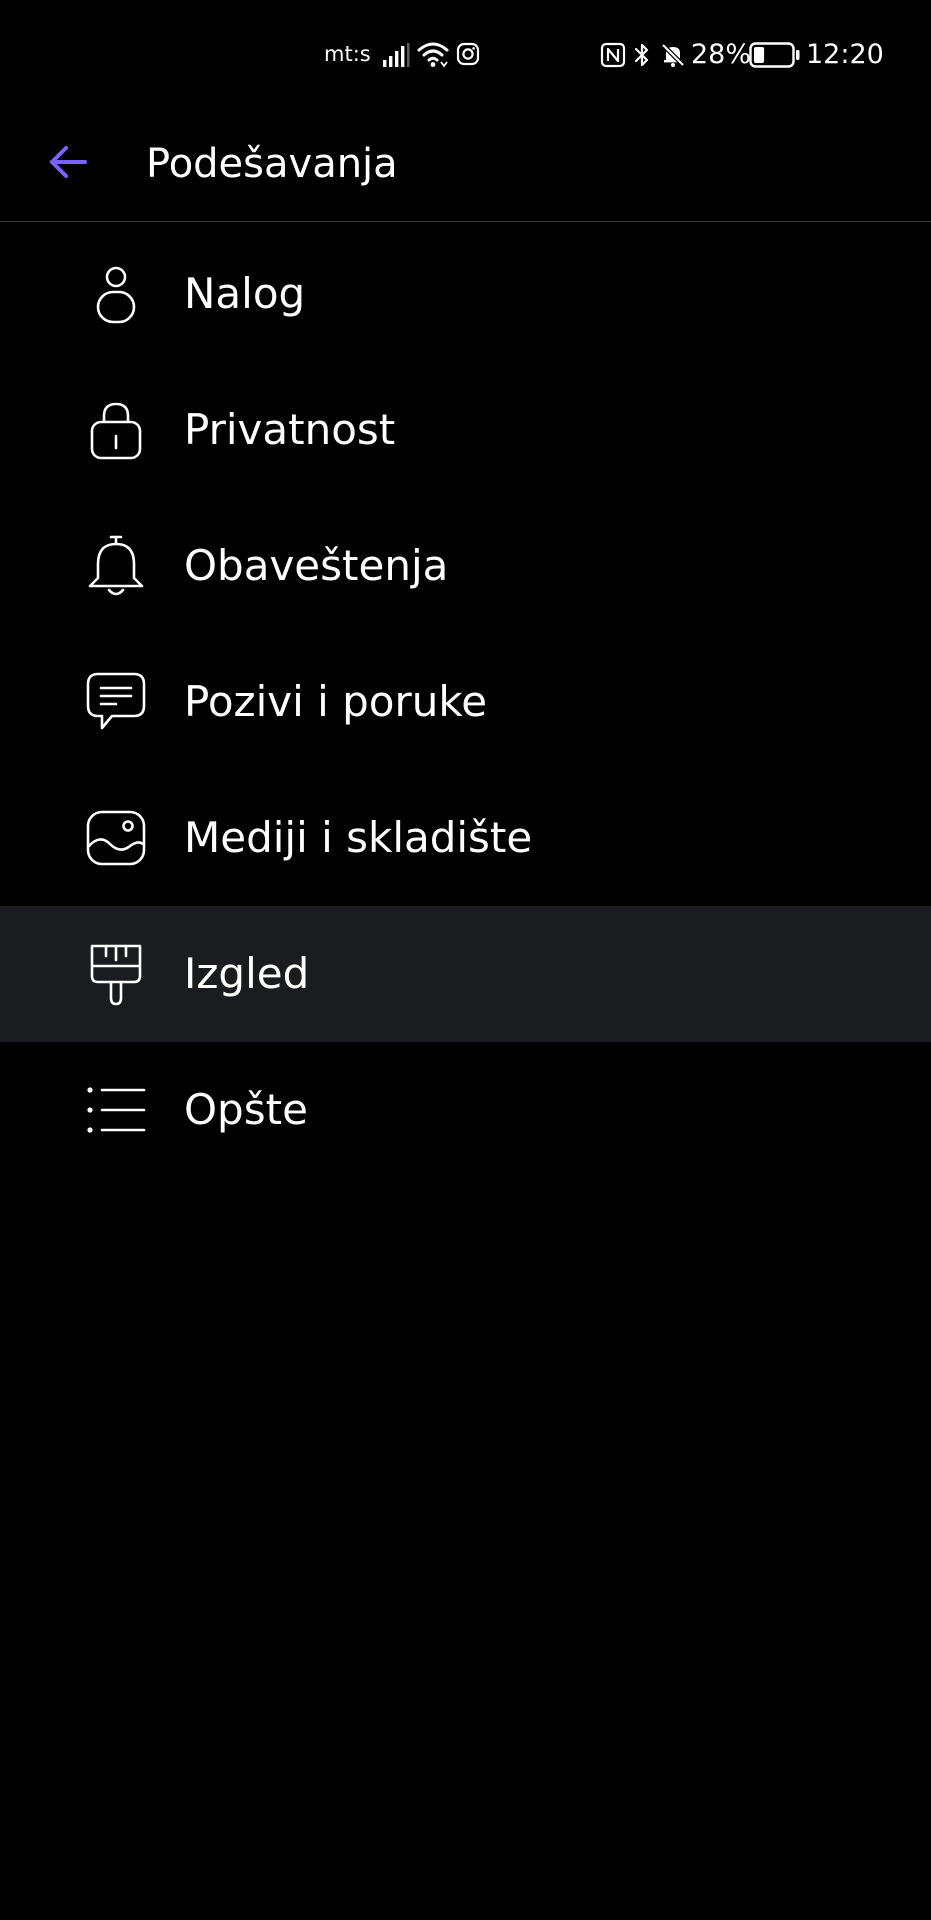 The width and height of the screenshot is (931, 1920). Describe the element at coordinates (845, 54) in the screenshot. I see `clock: 12:20` at that location.